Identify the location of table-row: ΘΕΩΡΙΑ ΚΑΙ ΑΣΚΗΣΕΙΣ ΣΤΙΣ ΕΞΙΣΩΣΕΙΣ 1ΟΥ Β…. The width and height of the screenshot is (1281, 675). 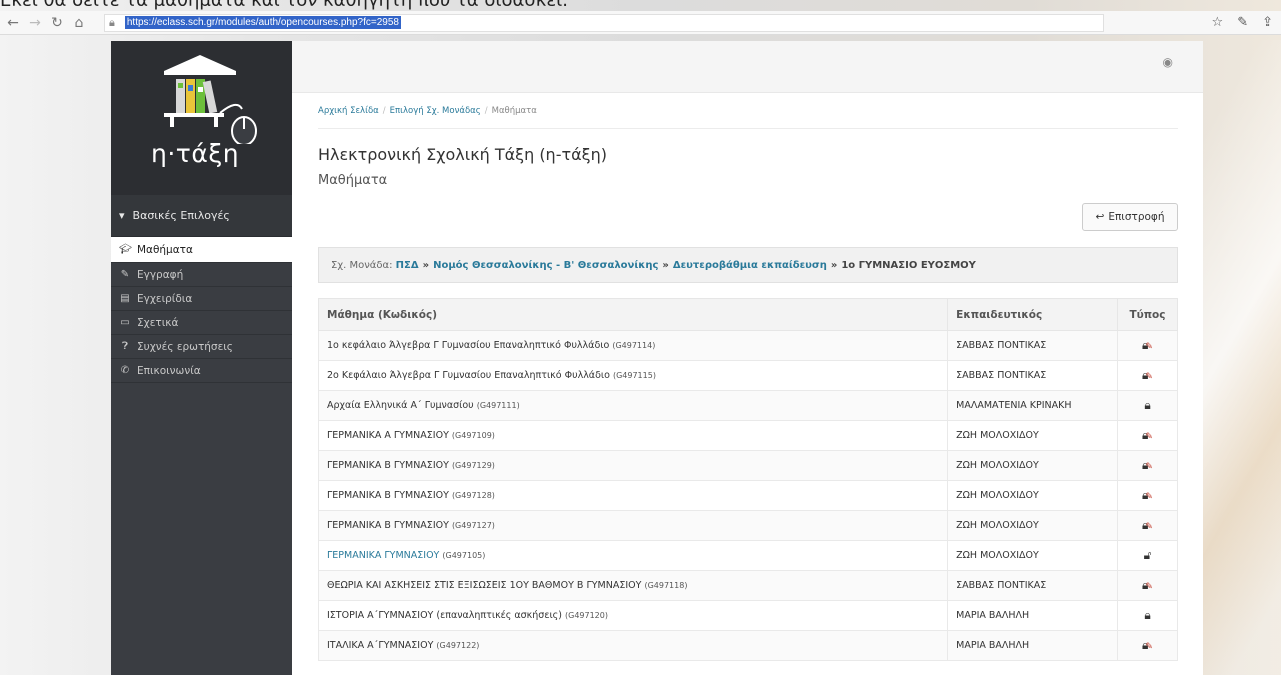
(747, 585).